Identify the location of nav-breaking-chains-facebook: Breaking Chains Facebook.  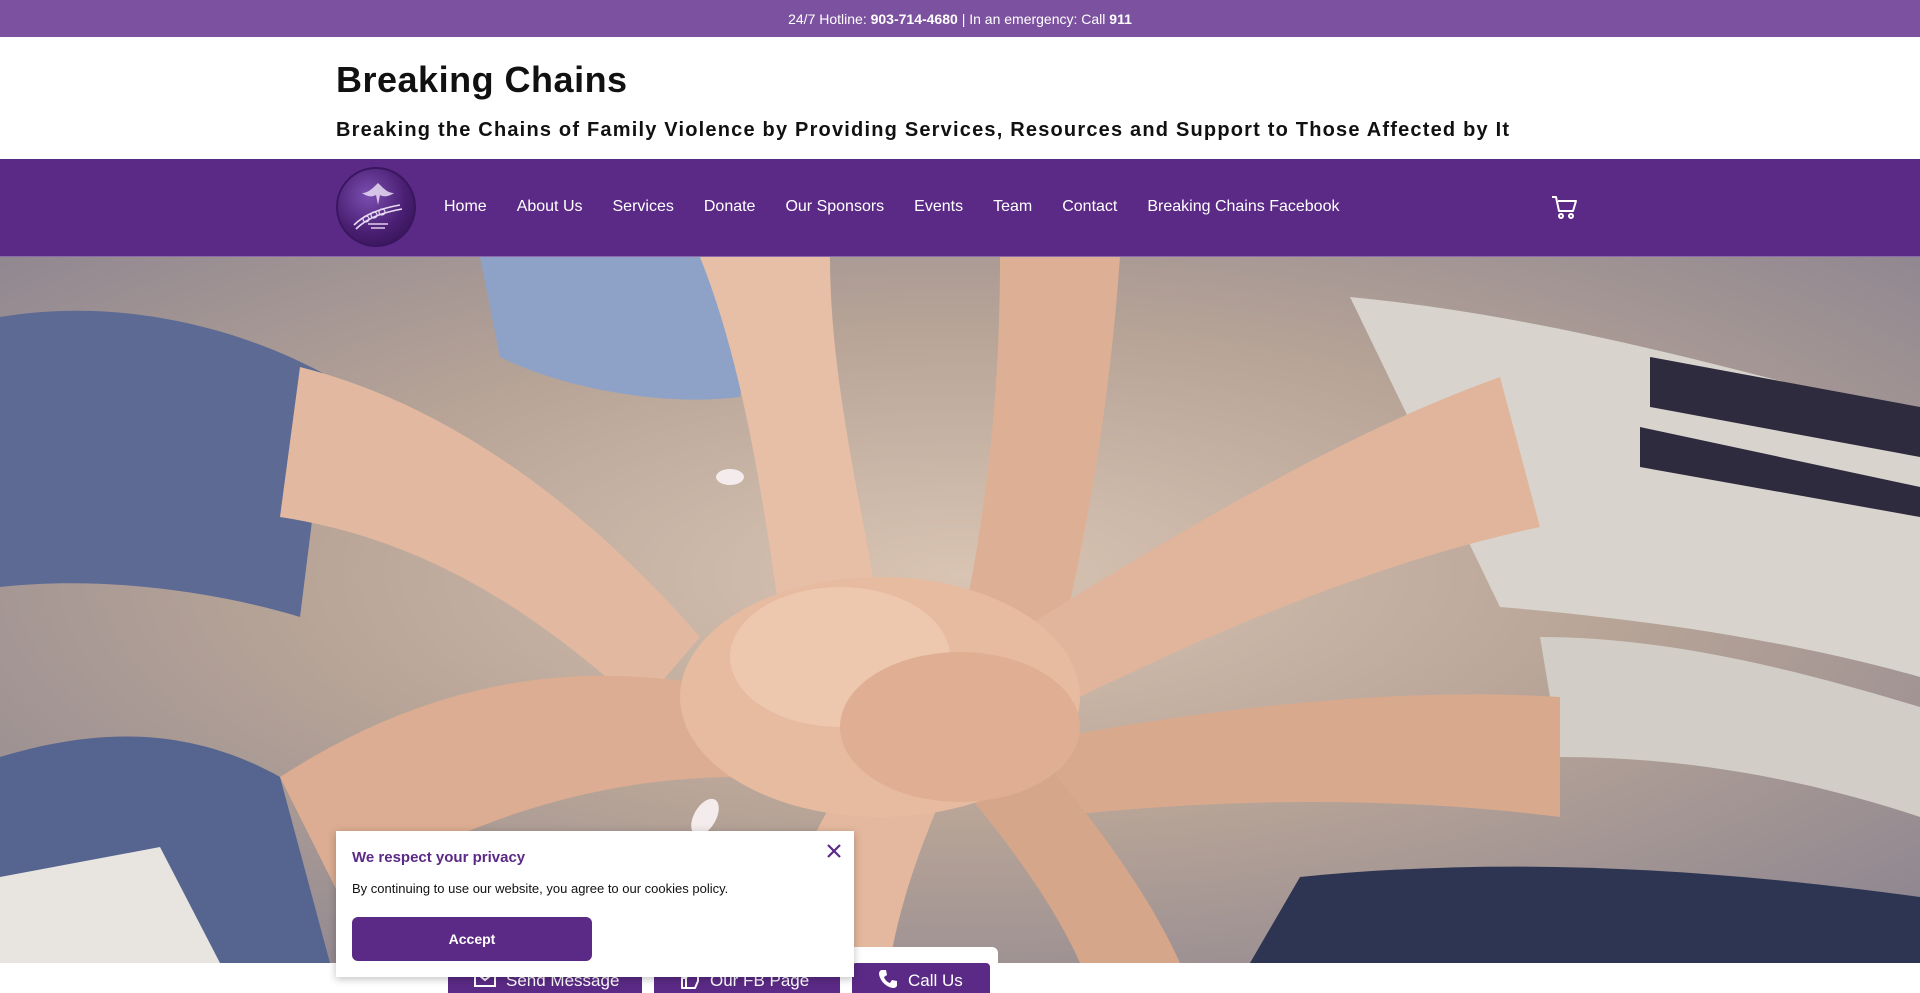
(1243, 207).